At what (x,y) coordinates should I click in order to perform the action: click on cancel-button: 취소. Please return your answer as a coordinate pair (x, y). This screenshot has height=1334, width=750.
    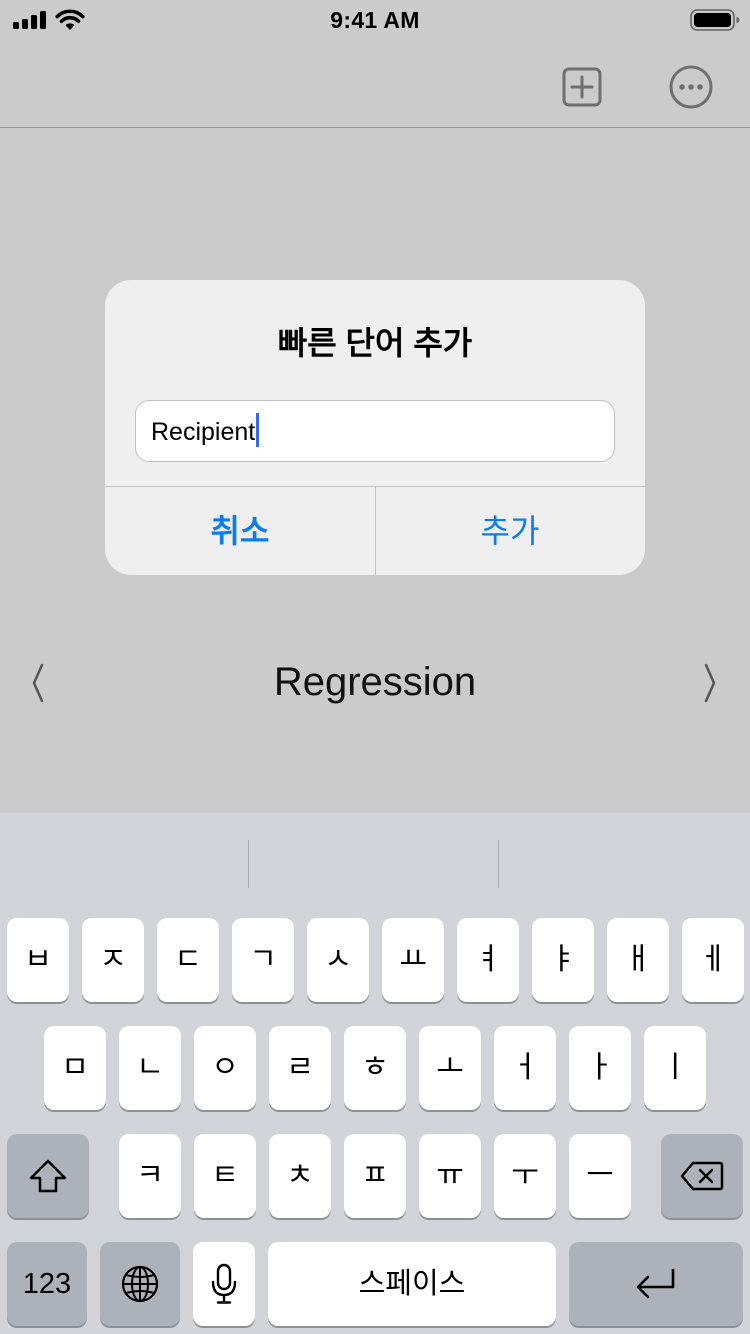
    Looking at the image, I should click on (240, 531).